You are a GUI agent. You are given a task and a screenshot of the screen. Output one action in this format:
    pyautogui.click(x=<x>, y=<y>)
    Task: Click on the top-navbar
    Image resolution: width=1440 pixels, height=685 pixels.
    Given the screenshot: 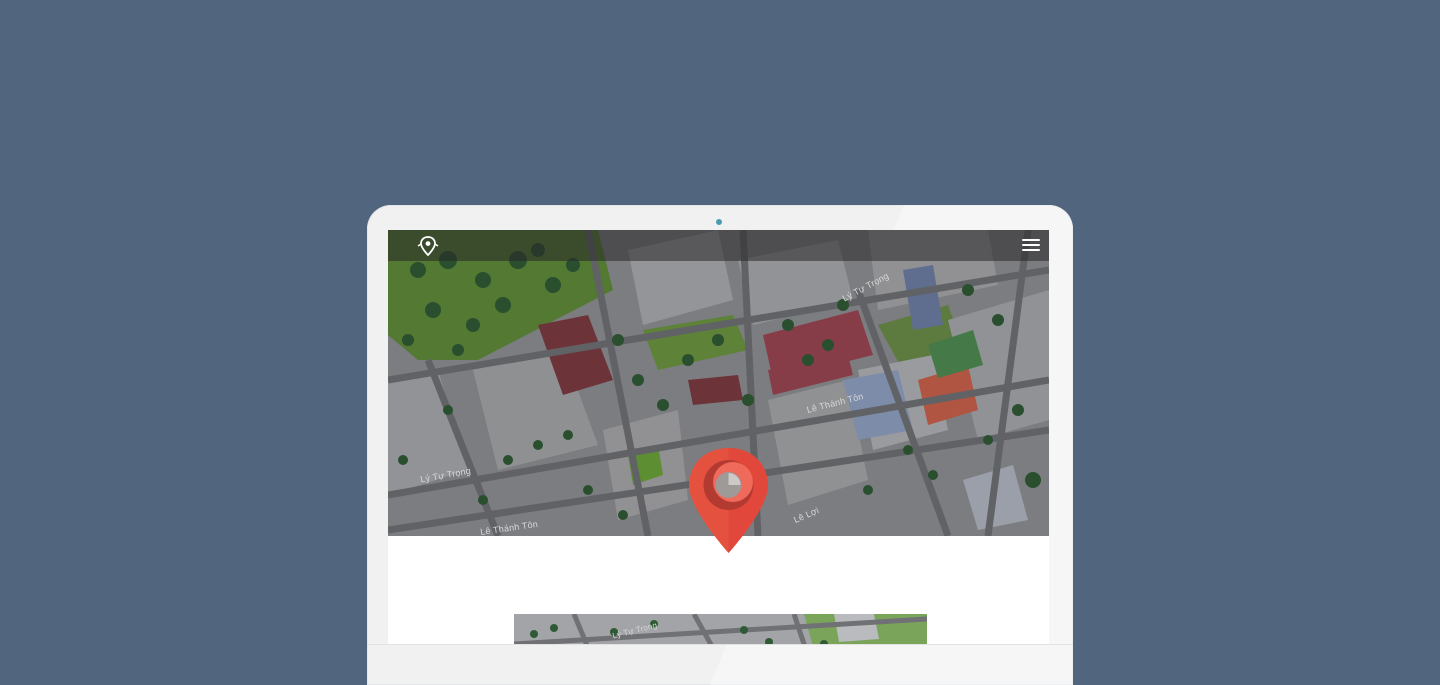 What is the action you would take?
    pyautogui.click(x=718, y=245)
    